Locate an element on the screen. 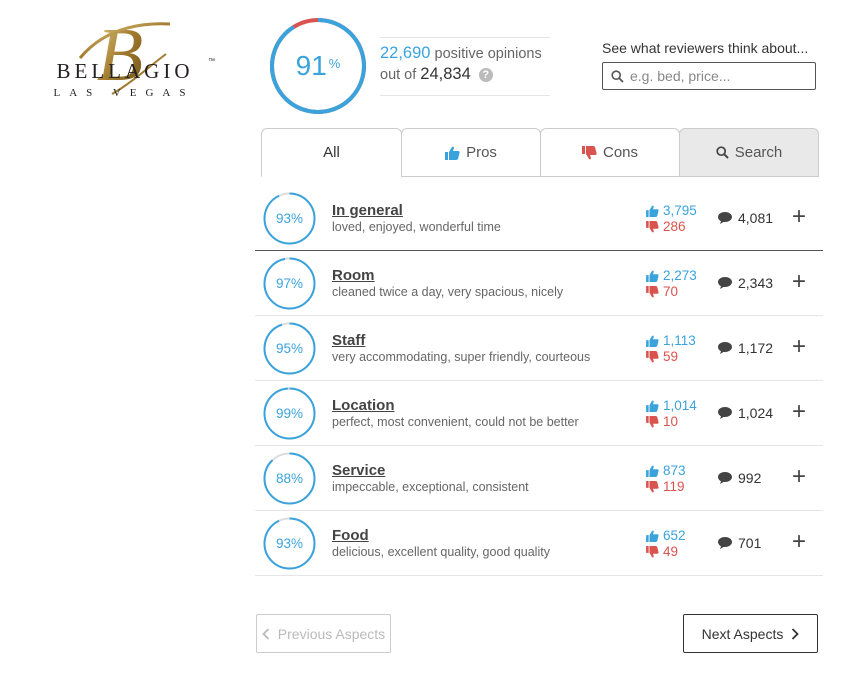 This screenshot has width=852, height=678. aspect-score-value: 97% is located at coordinates (289, 283).